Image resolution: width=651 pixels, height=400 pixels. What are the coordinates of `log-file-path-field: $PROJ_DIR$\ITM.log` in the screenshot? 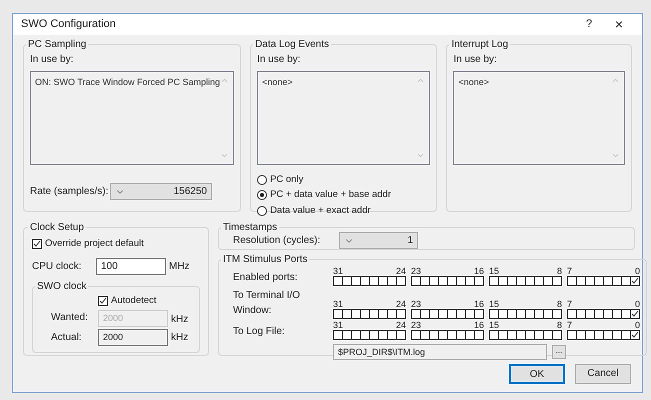 It's located at (440, 352).